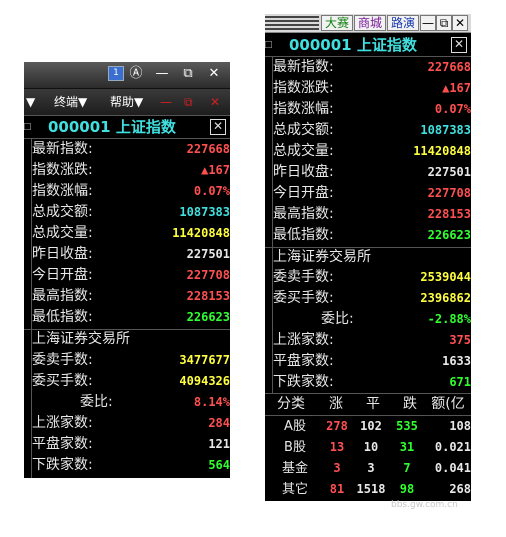 This screenshot has width=506, height=537. What do you see at coordinates (368, 382) in the screenshot?
I see `stat-row: 下跌家数: 671` at bounding box center [368, 382].